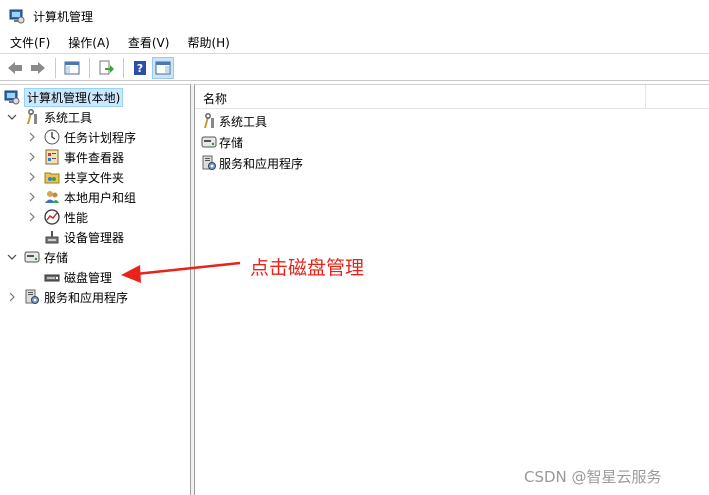 This screenshot has width=709, height=495. I want to click on list-item-services: 服务和应用程序, so click(252, 163).